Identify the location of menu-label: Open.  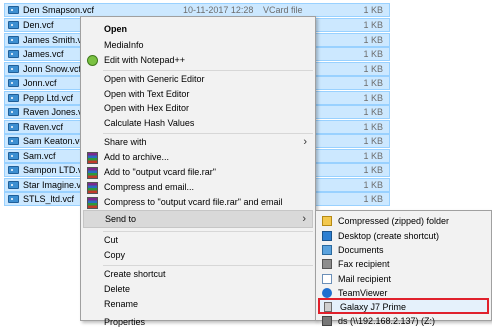
(116, 29).